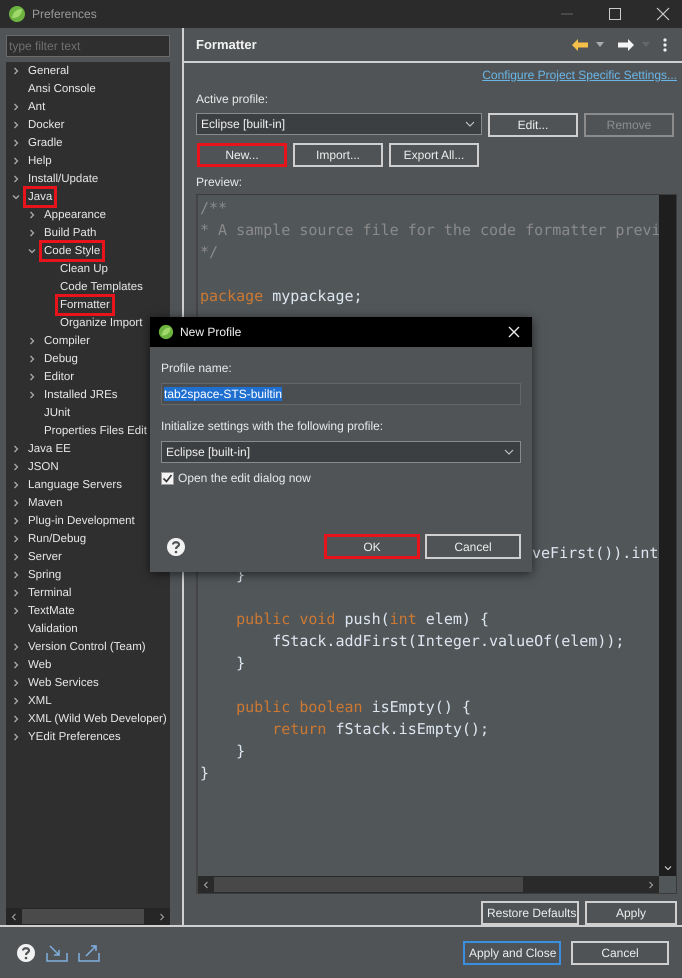 Image resolution: width=682 pixels, height=978 pixels. Describe the element at coordinates (214, 208) in the screenshot. I see `code-line: /**` at that location.